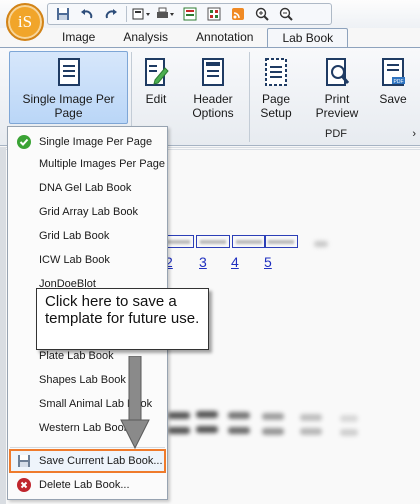 The height and width of the screenshot is (504, 420). What do you see at coordinates (276, 89) in the screenshot?
I see `page-setup-button: Page Setup` at bounding box center [276, 89].